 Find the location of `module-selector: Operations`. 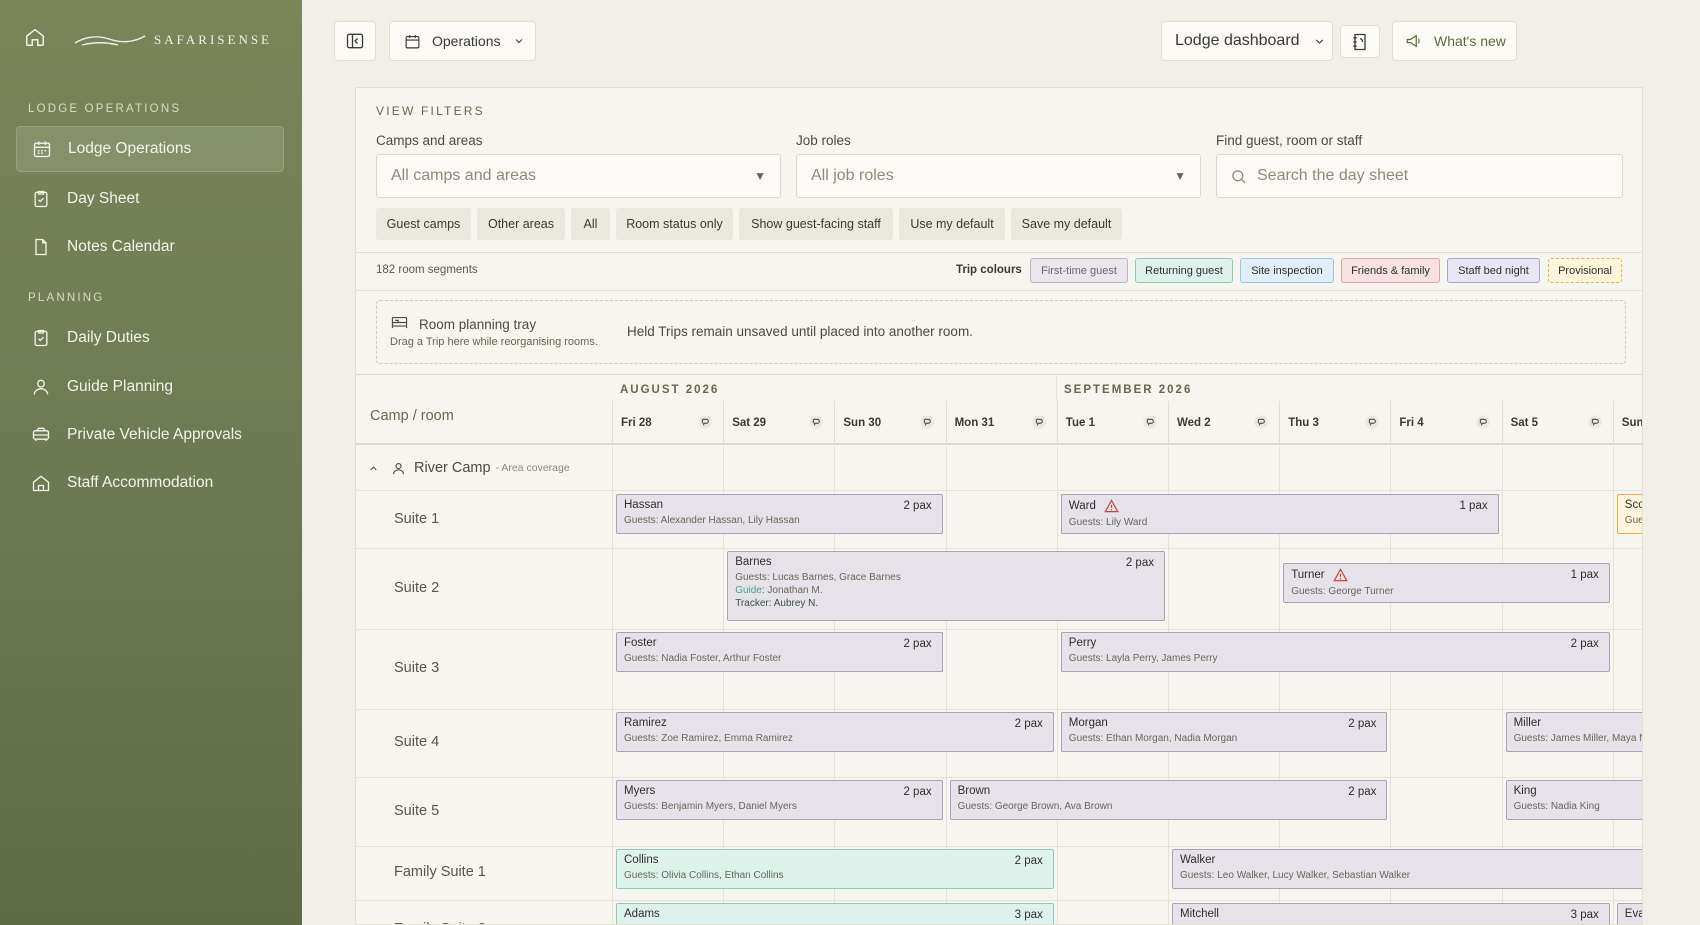

module-selector: Operations is located at coordinates (462, 41).